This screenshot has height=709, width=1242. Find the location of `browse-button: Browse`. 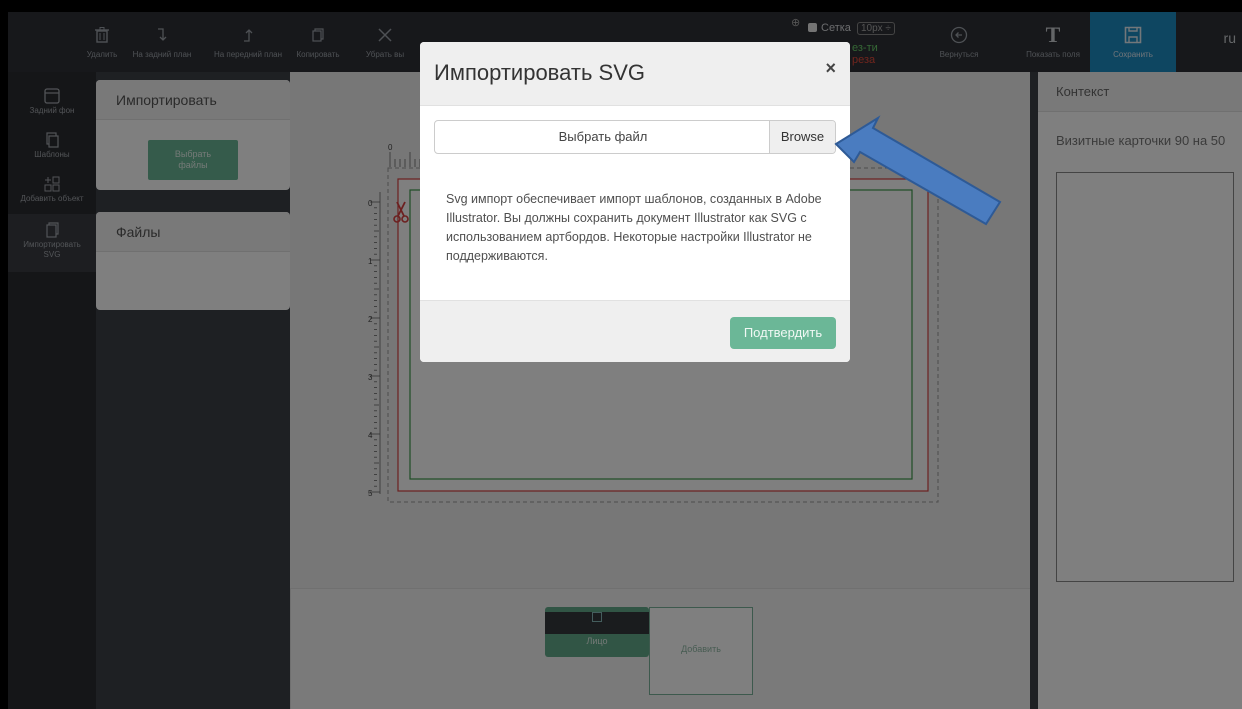

browse-button: Browse is located at coordinates (802, 137).